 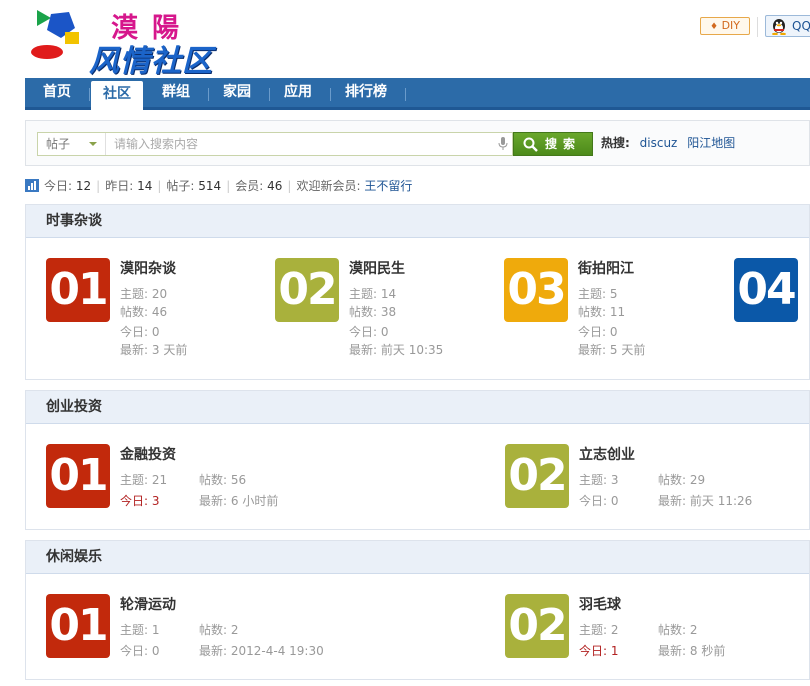 What do you see at coordinates (607, 454) in the screenshot?
I see `forum-title: 立志创业` at bounding box center [607, 454].